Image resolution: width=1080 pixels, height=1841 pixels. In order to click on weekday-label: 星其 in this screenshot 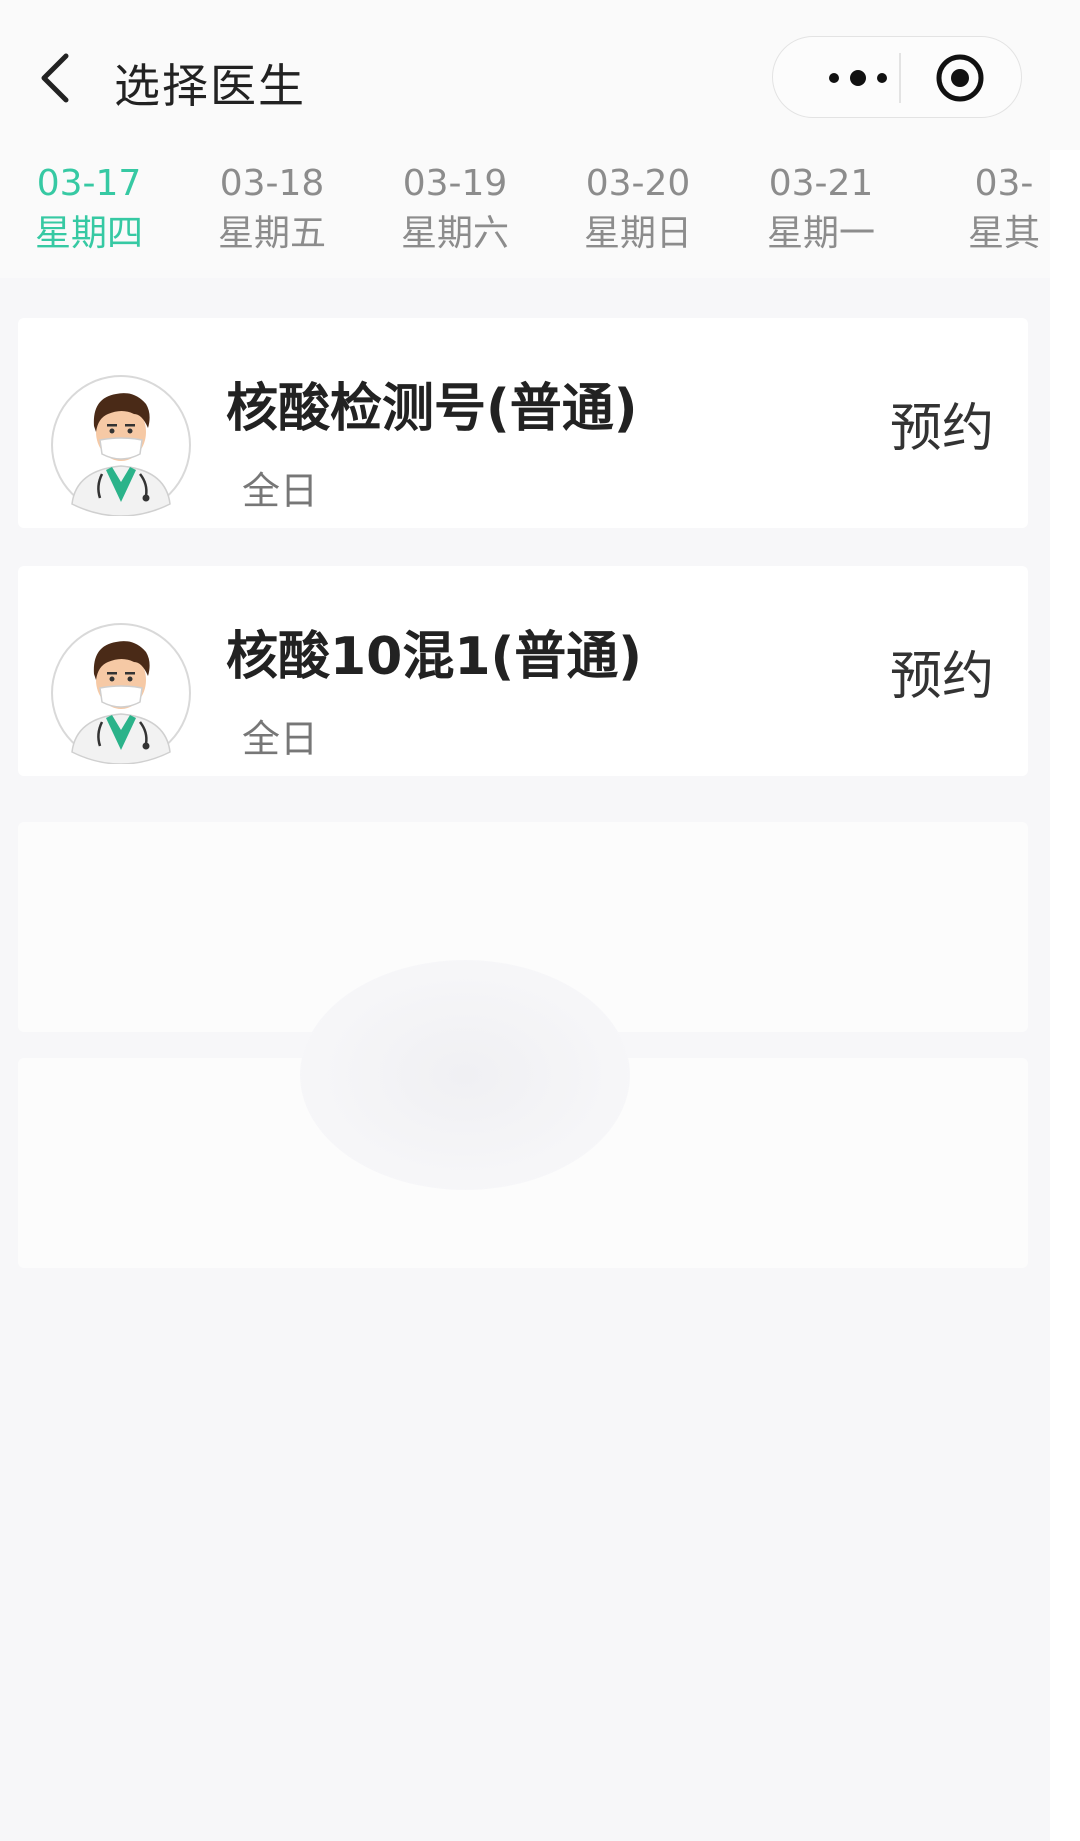, I will do `click(1003, 233)`.